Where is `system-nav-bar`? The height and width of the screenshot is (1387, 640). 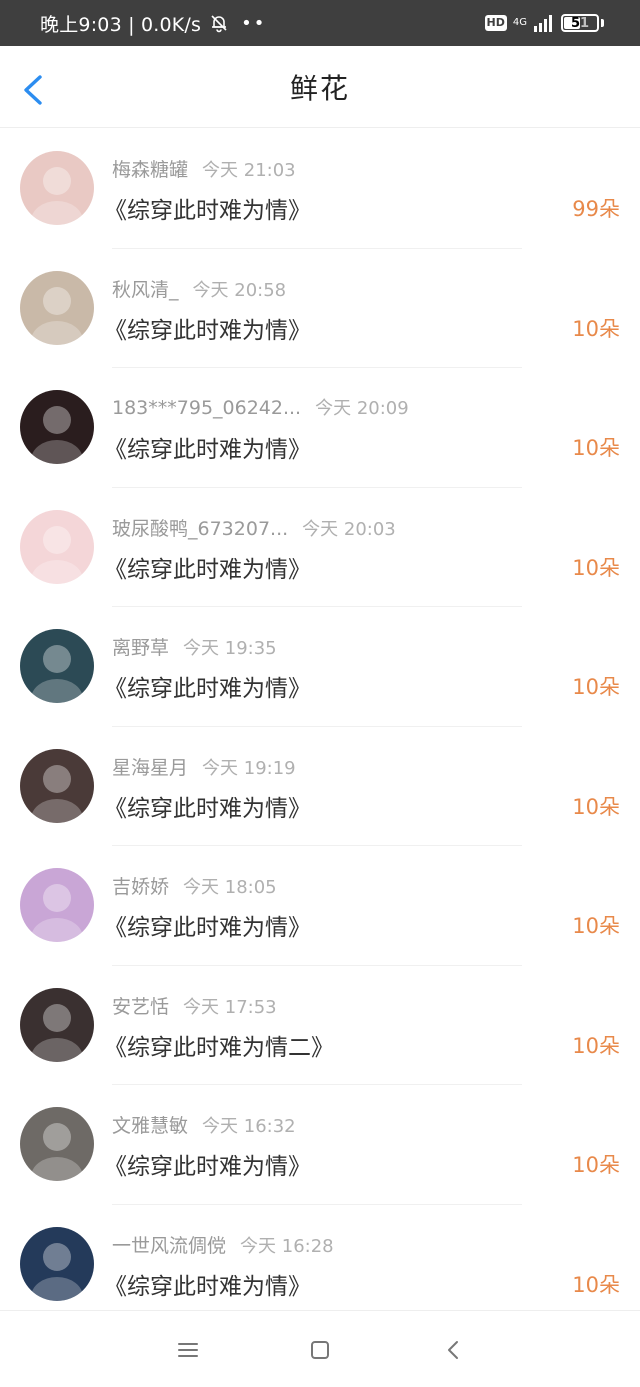
system-nav-bar is located at coordinates (320, 1348).